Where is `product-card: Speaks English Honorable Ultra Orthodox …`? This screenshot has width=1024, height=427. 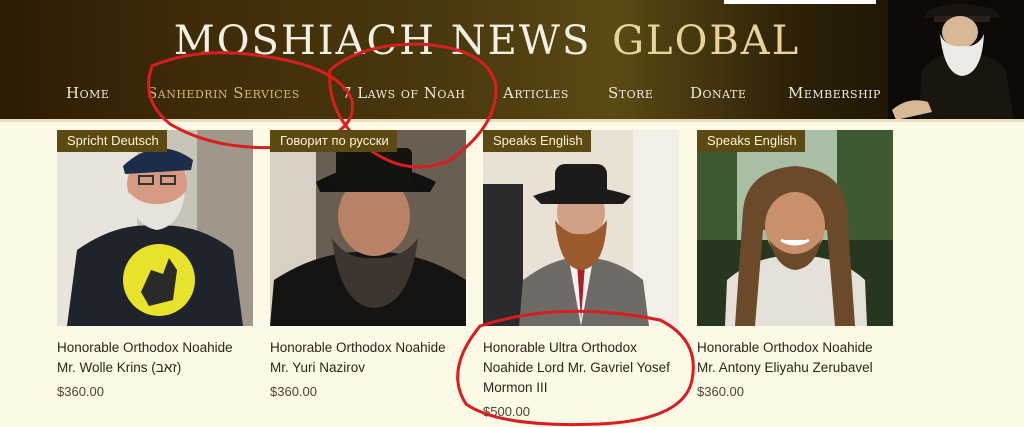 product-card: Speaks English Honorable Ultra Orthodox … is located at coordinates (581, 274).